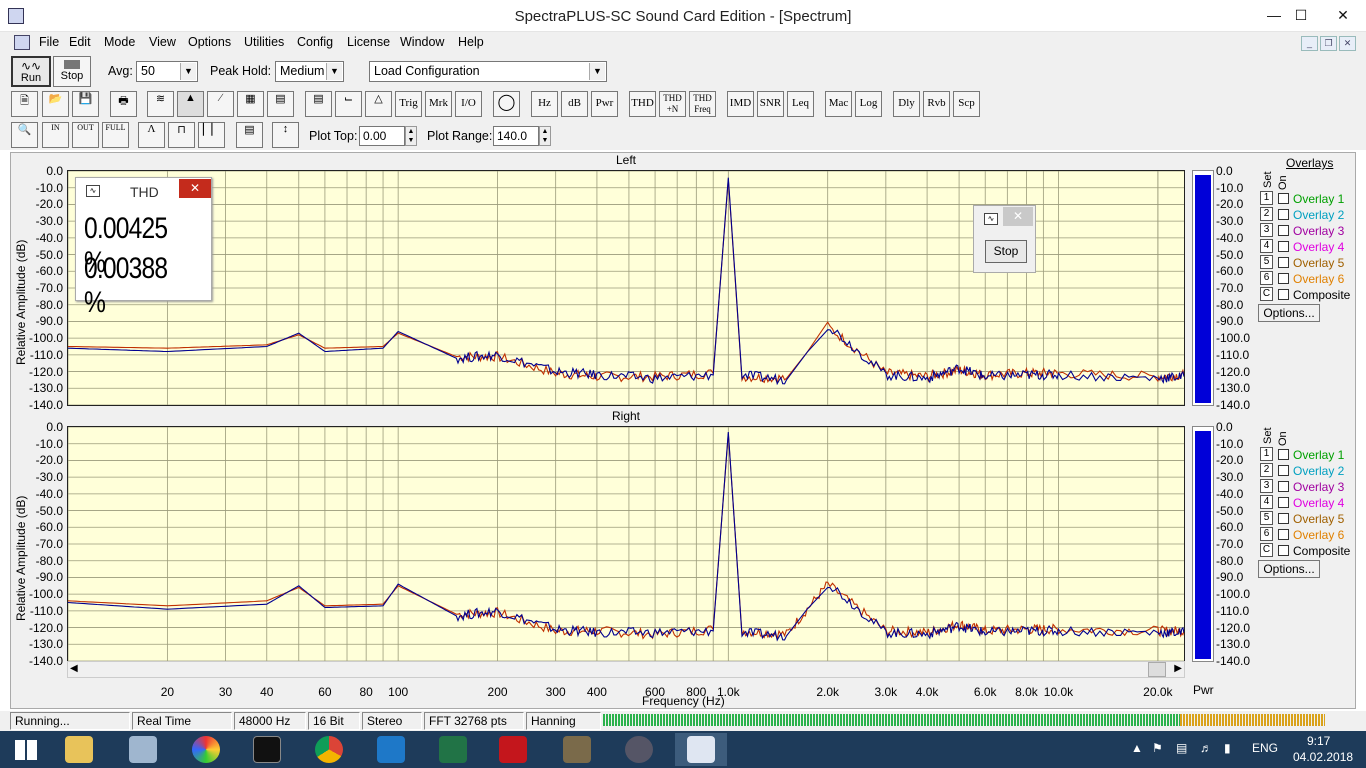 The width and height of the screenshot is (1366, 768). Describe the element at coordinates (408, 104) in the screenshot. I see `trig-button: Trig` at that location.